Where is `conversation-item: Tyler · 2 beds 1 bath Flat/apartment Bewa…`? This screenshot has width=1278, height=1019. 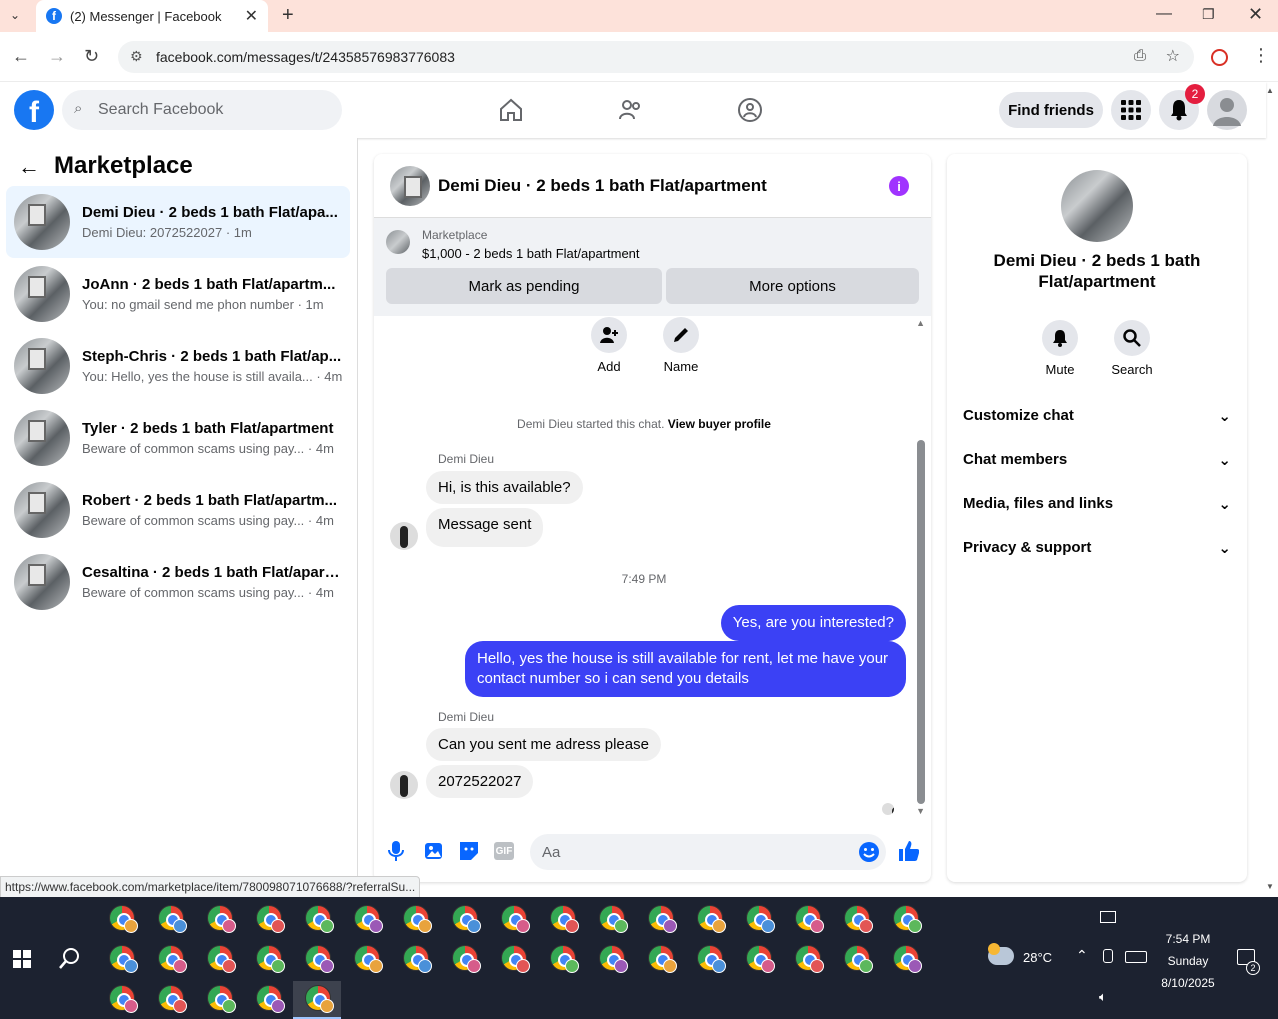
conversation-item: Tyler · 2 beds 1 bath Flat/apartment Bewa… is located at coordinates (178, 438).